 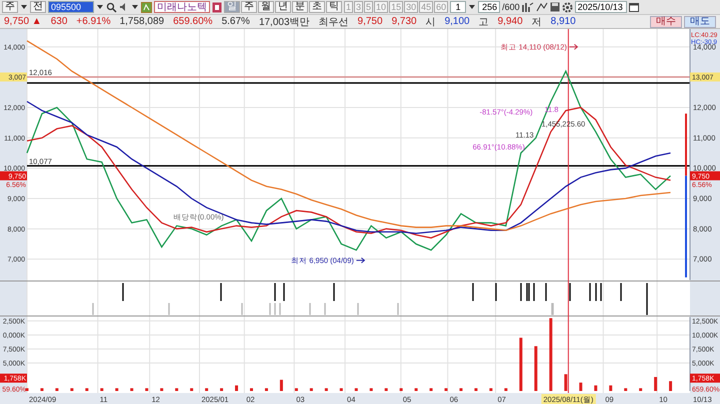 I want to click on quote-value: 최우선, so click(x=333, y=22).